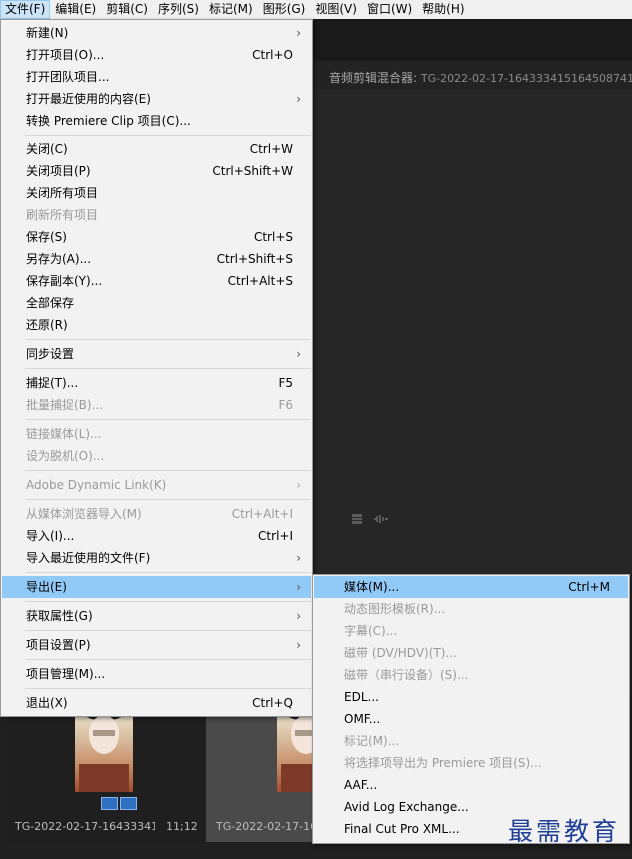 Image resolution: width=632 pixels, height=859 pixels. I want to click on clip-1-duration: 11;12, so click(182, 826).